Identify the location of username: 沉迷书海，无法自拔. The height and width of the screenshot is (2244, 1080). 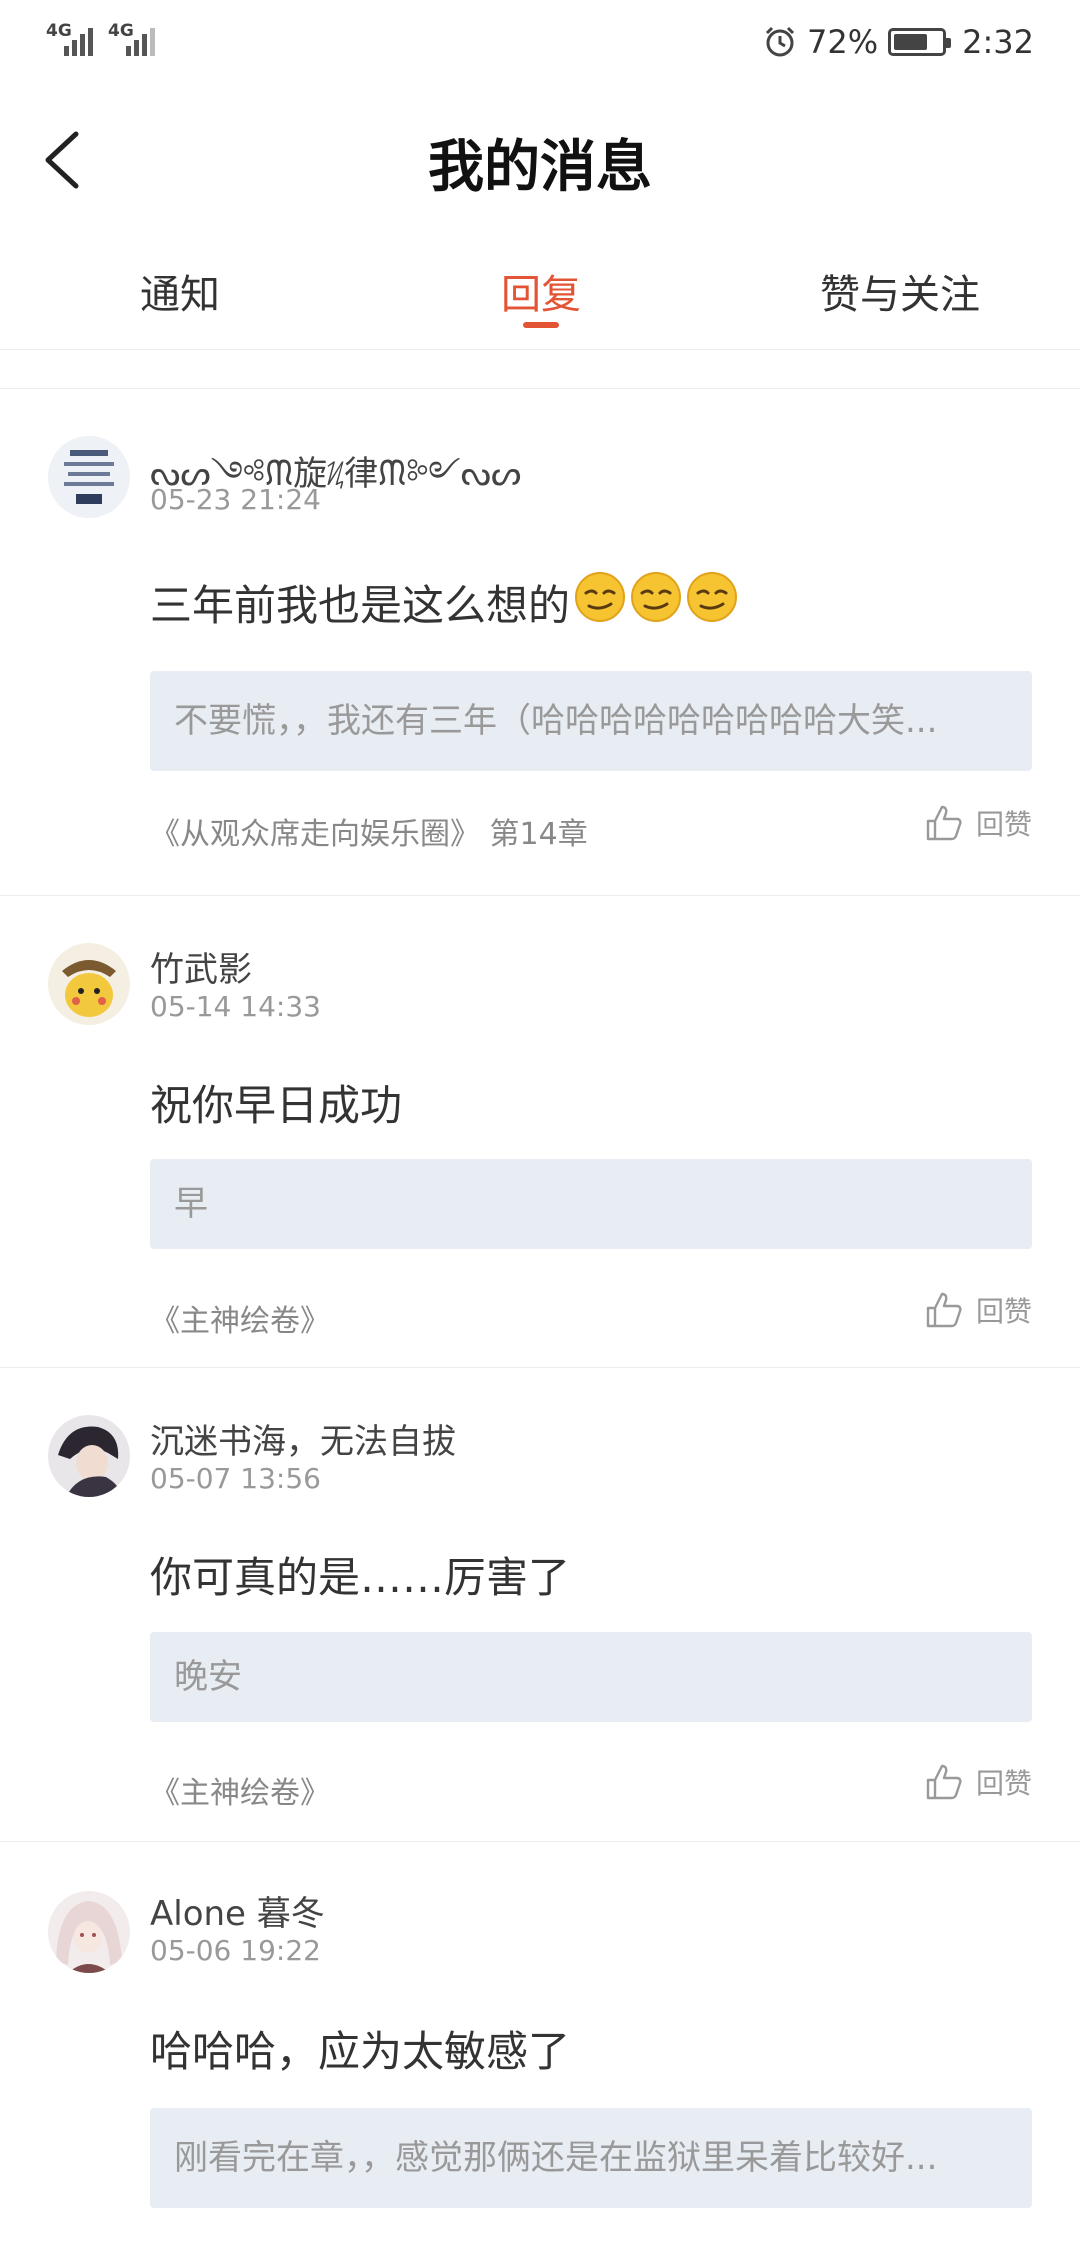
(303, 1438).